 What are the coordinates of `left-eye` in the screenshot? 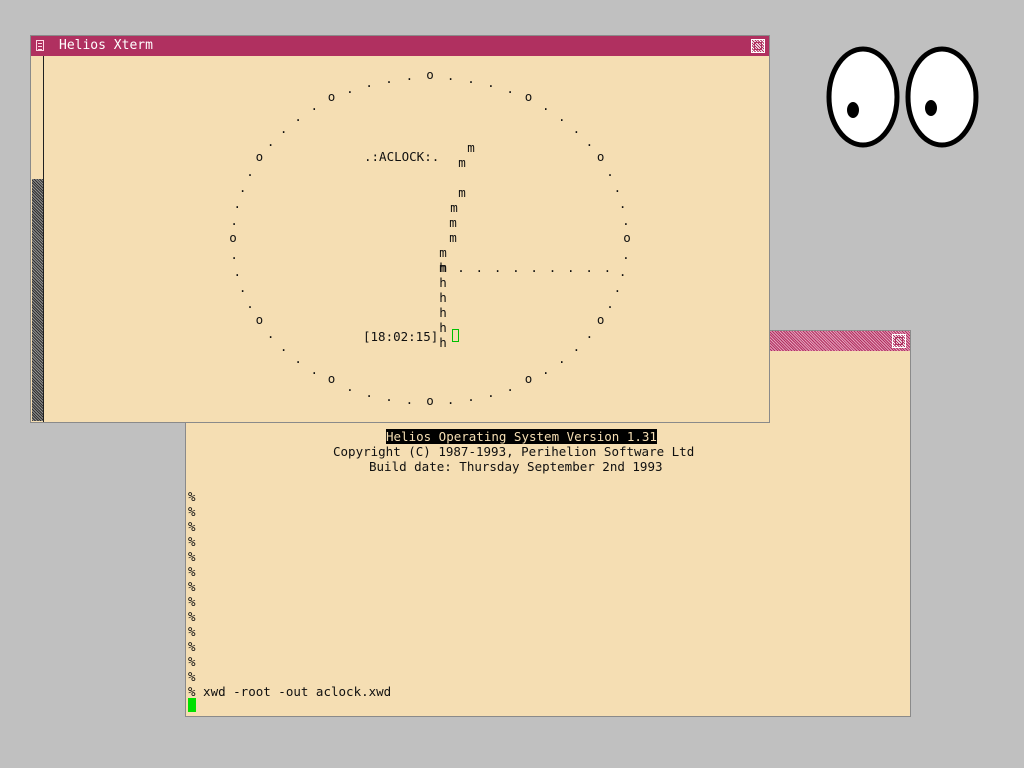 It's located at (863, 97).